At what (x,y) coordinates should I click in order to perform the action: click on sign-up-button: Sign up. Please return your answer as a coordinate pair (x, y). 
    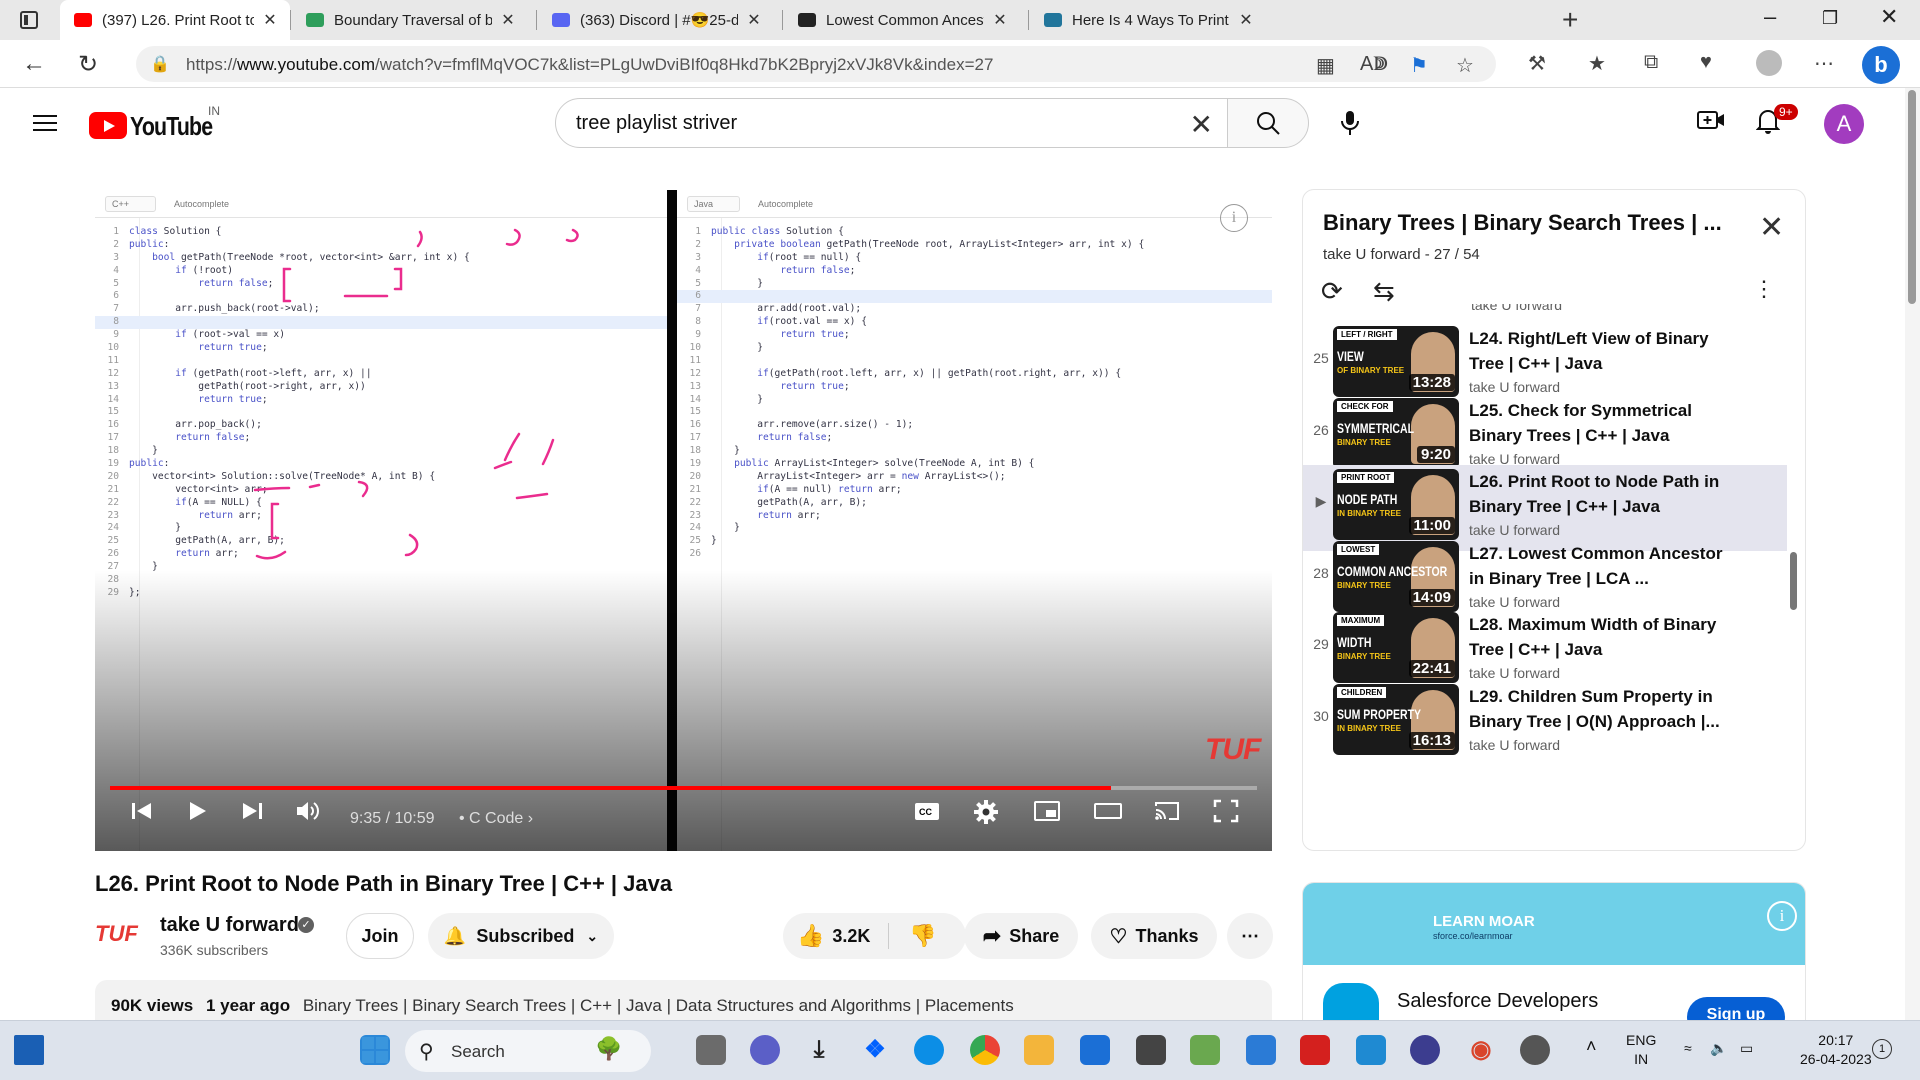
    Looking at the image, I should click on (1736, 1009).